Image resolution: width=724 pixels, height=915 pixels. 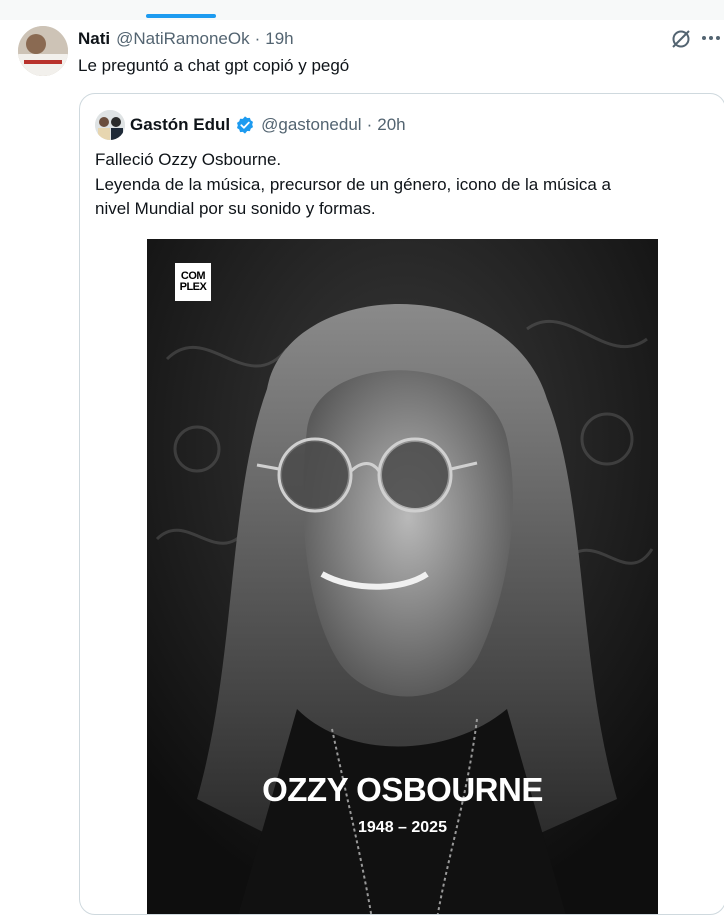 What do you see at coordinates (181, 16) in the screenshot?
I see `active-tab-indicator` at bounding box center [181, 16].